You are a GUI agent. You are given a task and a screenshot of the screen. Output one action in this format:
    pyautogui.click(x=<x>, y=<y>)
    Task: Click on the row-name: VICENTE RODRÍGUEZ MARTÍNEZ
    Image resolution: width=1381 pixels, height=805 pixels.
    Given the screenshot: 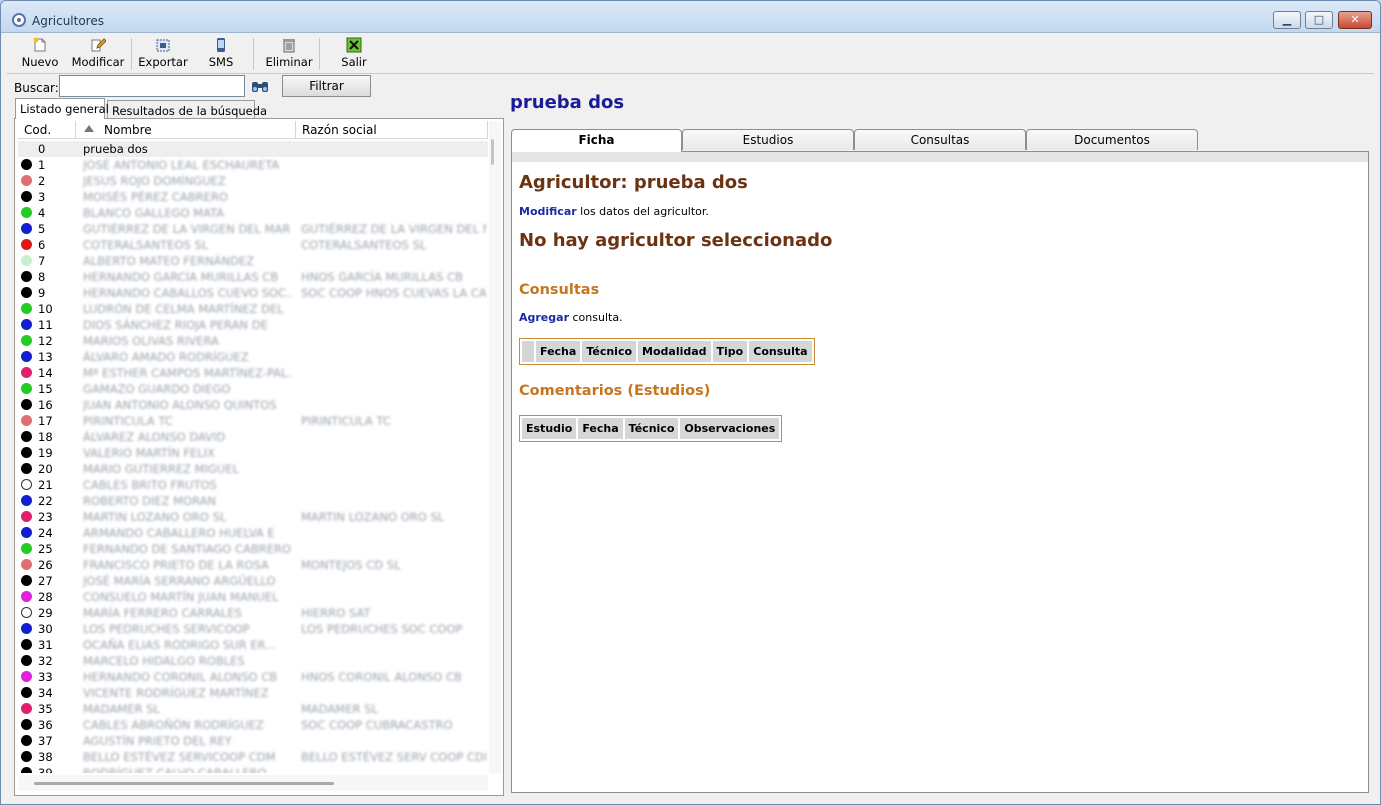 What is the action you would take?
    pyautogui.click(x=176, y=693)
    